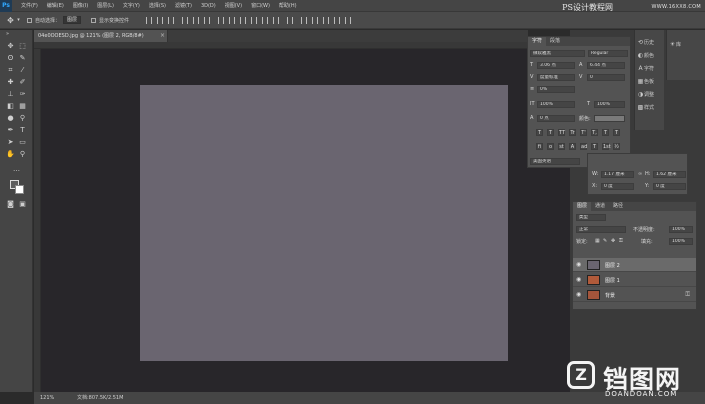 Image resolution: width=705 pixels, height=404 pixels. What do you see at coordinates (10, 204) in the screenshot?
I see `quick-mask-icon: ◙` at bounding box center [10, 204].